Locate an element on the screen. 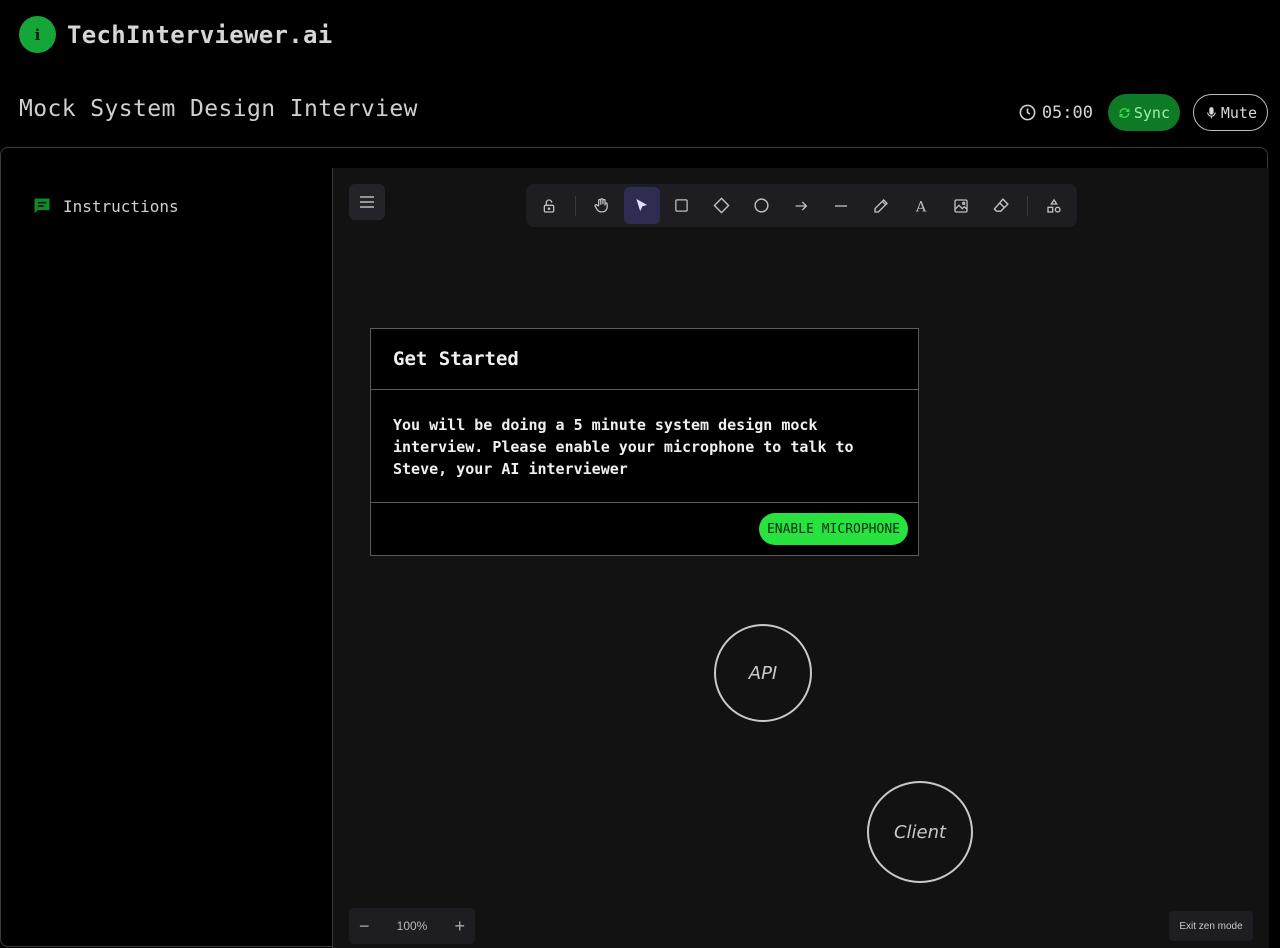  sidebar-item-label: Instructions is located at coordinates (121, 206).